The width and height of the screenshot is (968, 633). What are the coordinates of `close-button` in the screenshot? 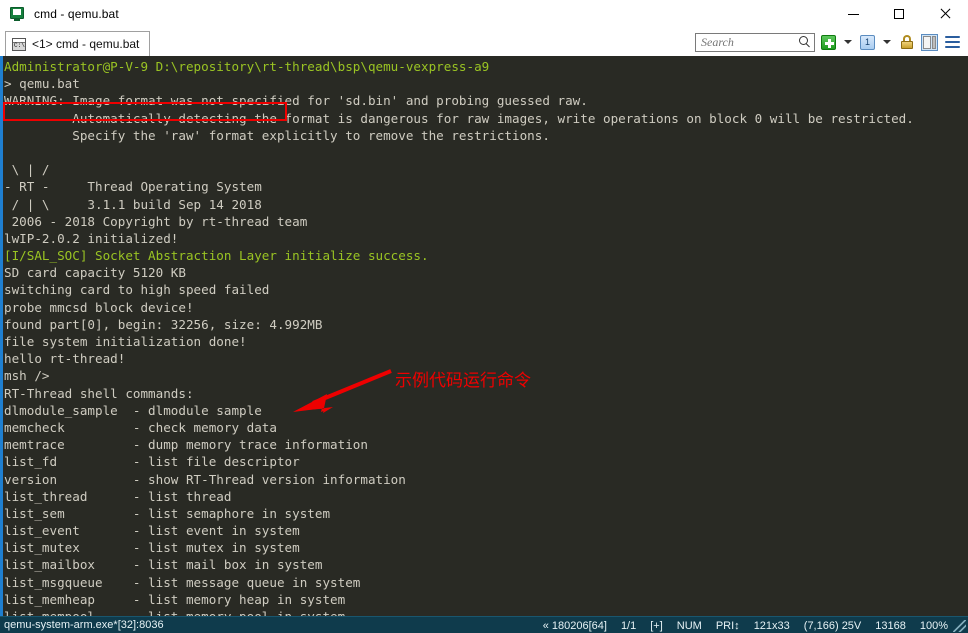 It's located at (945, 14).